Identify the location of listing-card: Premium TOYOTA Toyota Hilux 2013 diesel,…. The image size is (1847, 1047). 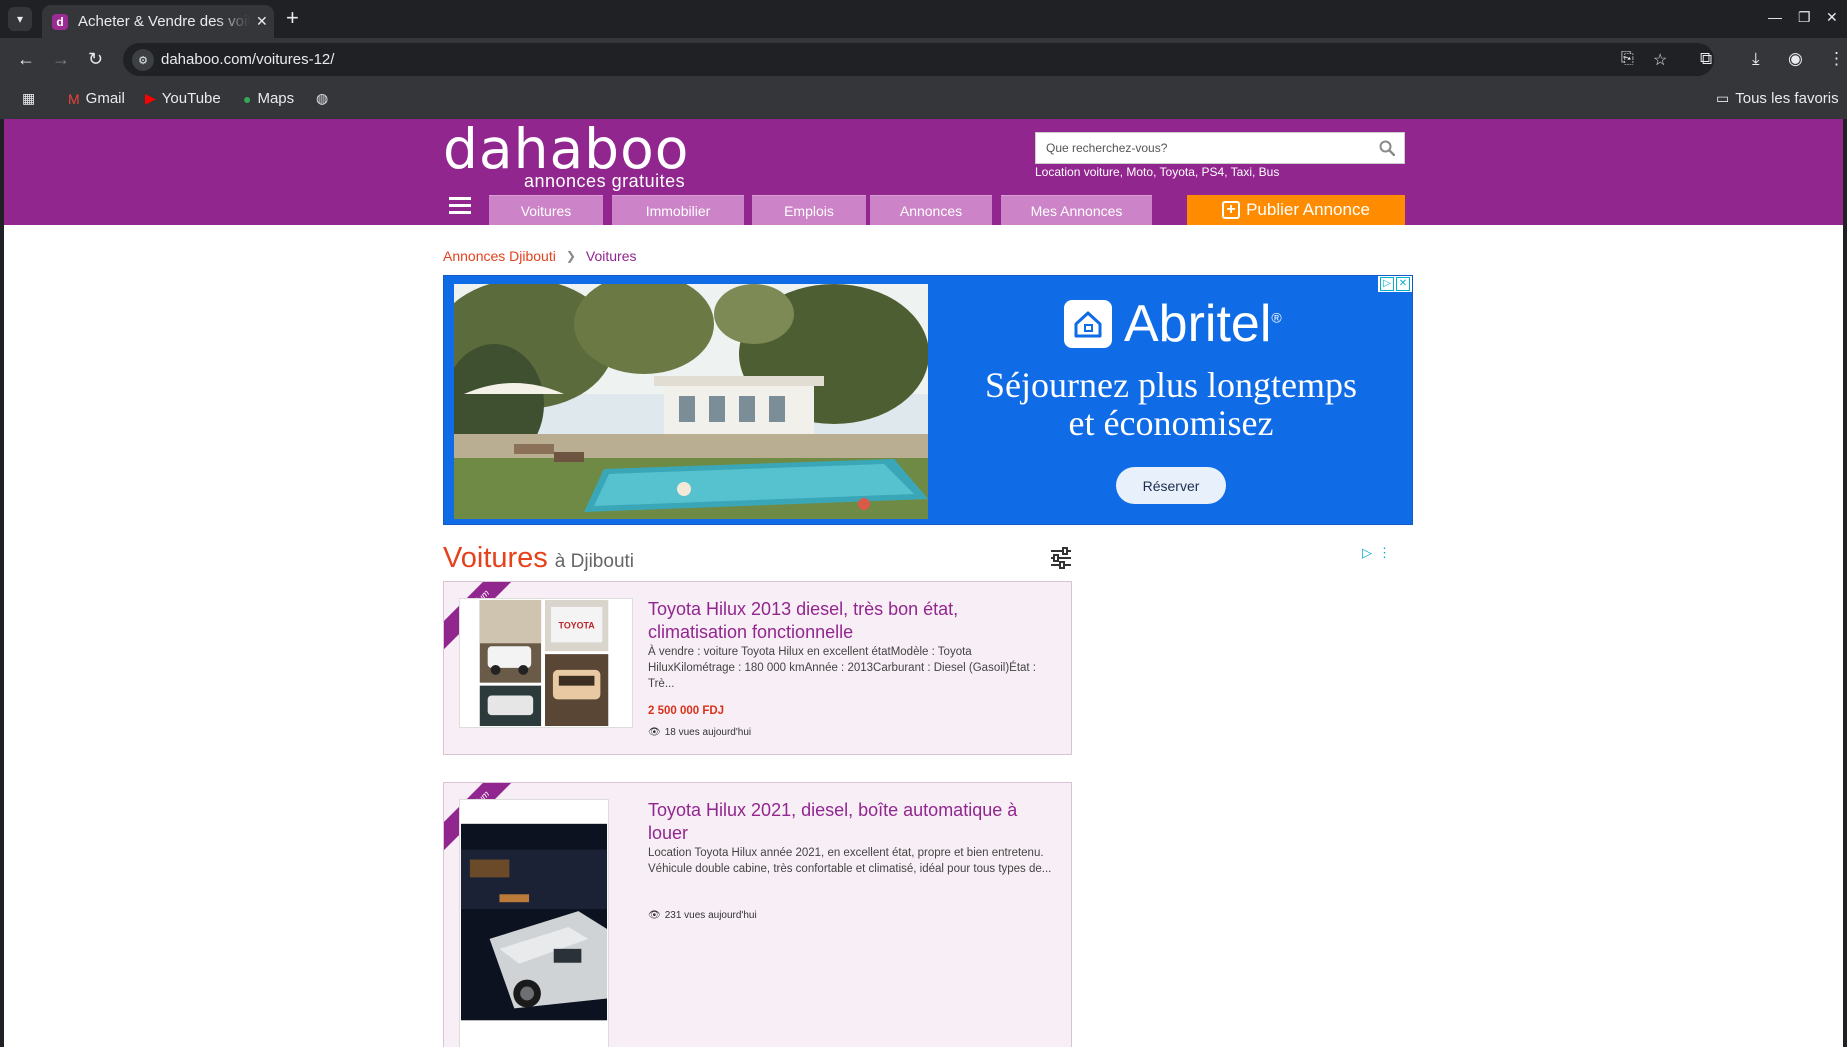
(757, 668).